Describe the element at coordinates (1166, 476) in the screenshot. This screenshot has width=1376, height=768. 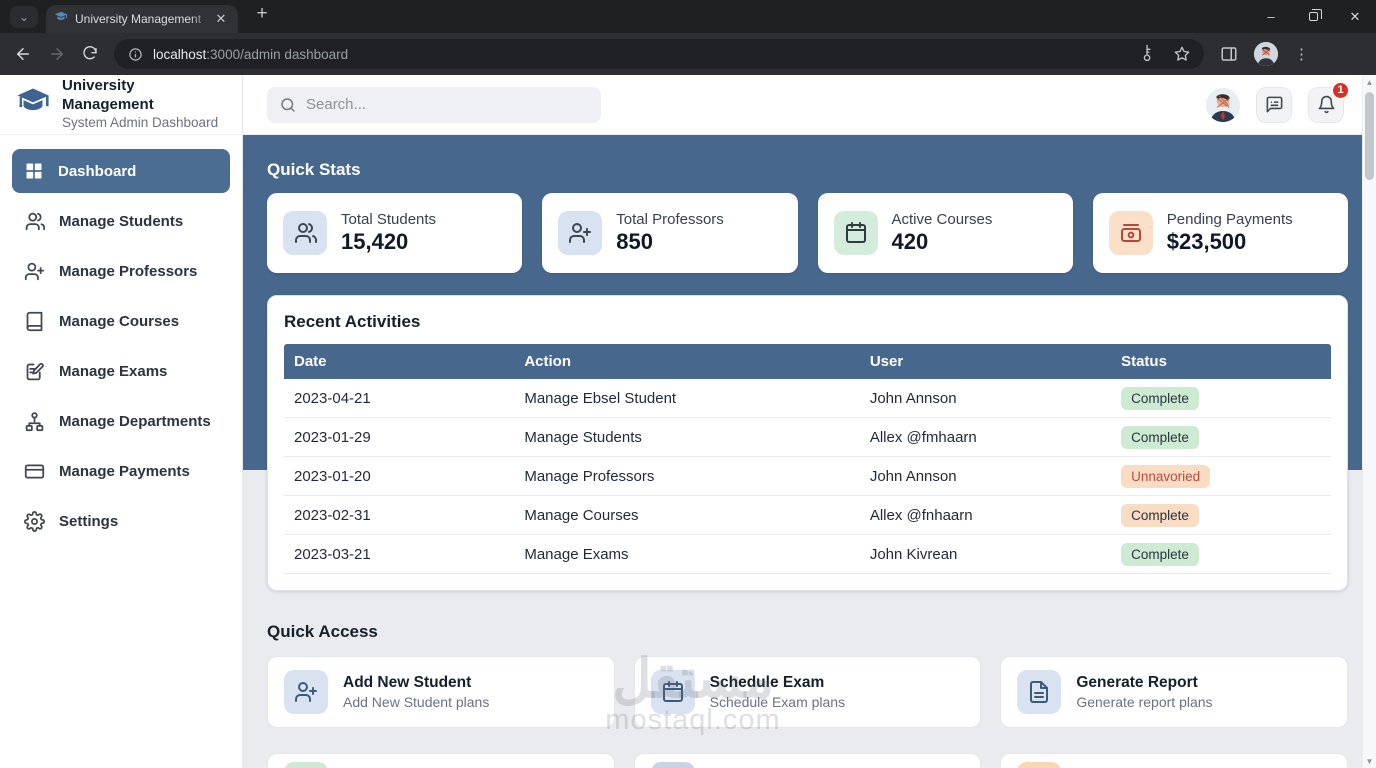
I see `status-badge: Unnavoried` at that location.